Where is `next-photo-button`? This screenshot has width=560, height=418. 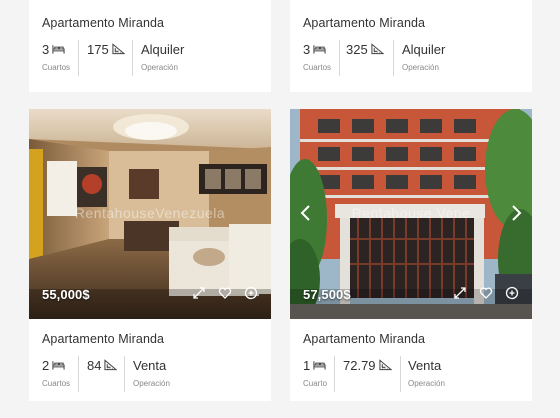
next-photo-button is located at coordinates (517, 213).